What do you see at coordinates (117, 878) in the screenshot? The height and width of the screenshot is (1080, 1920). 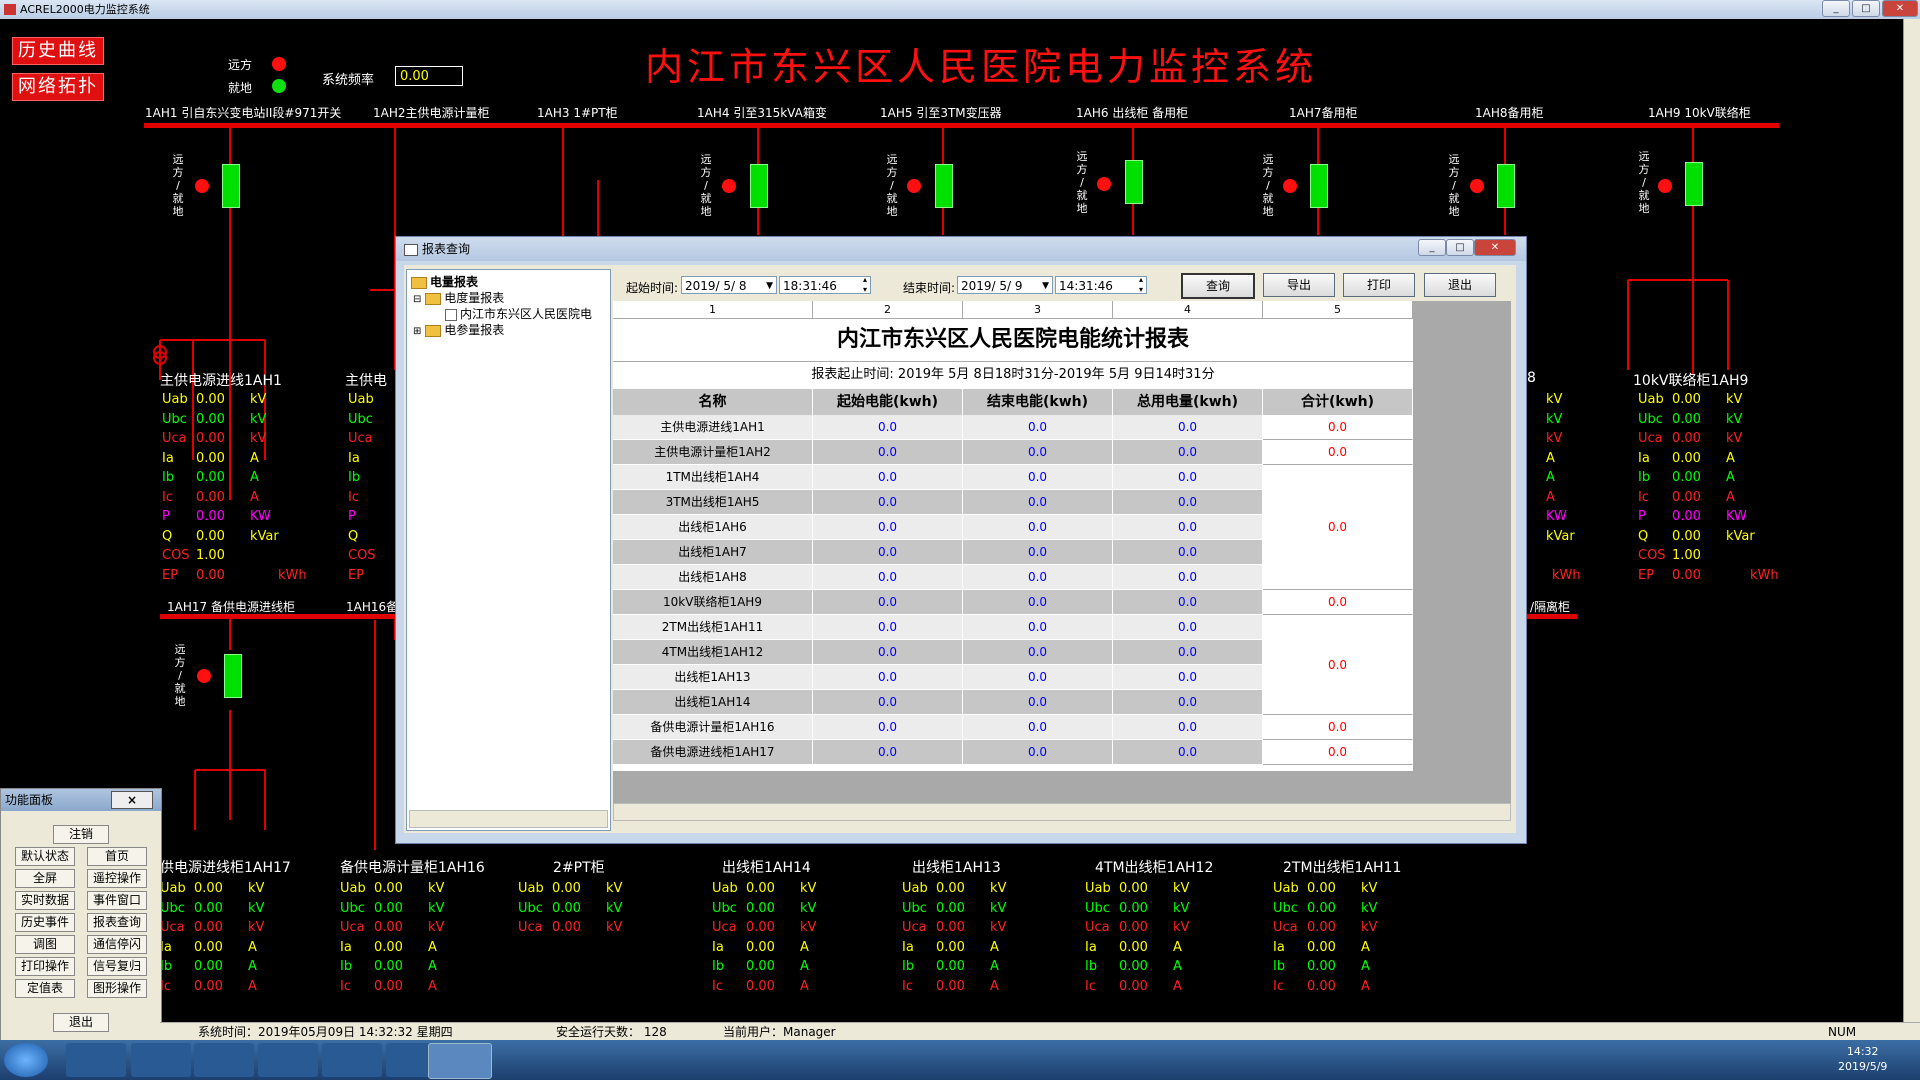 I see `remote-control-button: 遥控操作` at bounding box center [117, 878].